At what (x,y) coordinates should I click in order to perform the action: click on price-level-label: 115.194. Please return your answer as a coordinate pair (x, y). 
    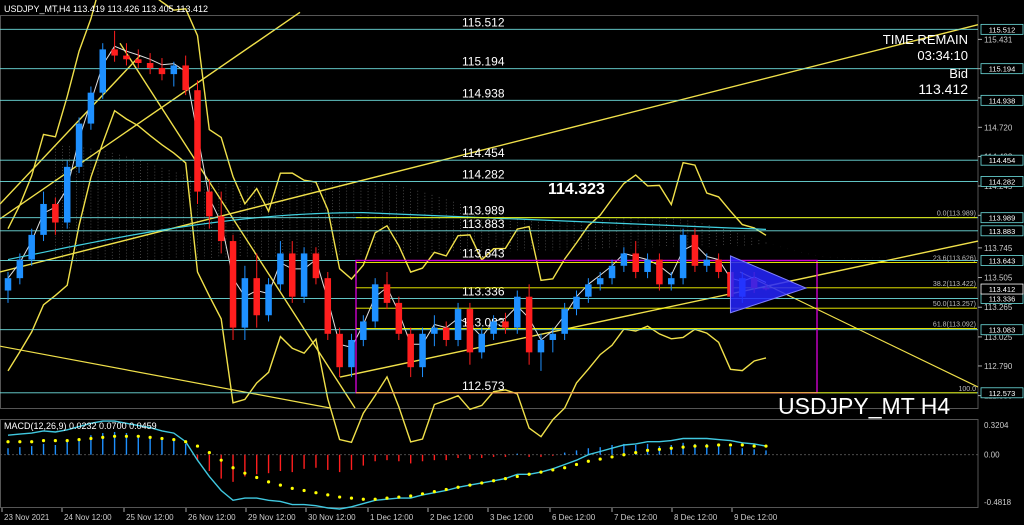
    Looking at the image, I should click on (483, 62).